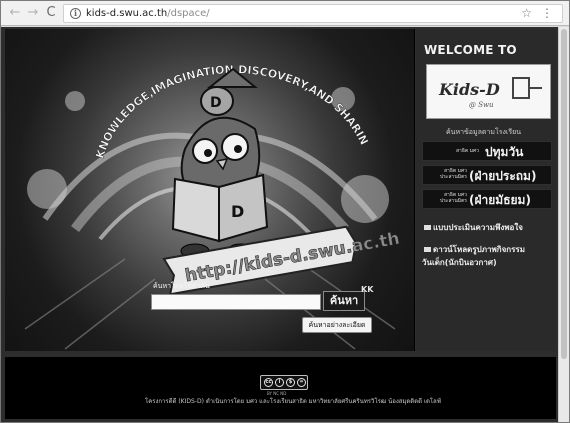  What do you see at coordinates (237, 211) in the screenshot?
I see `book-letter: D` at bounding box center [237, 211].